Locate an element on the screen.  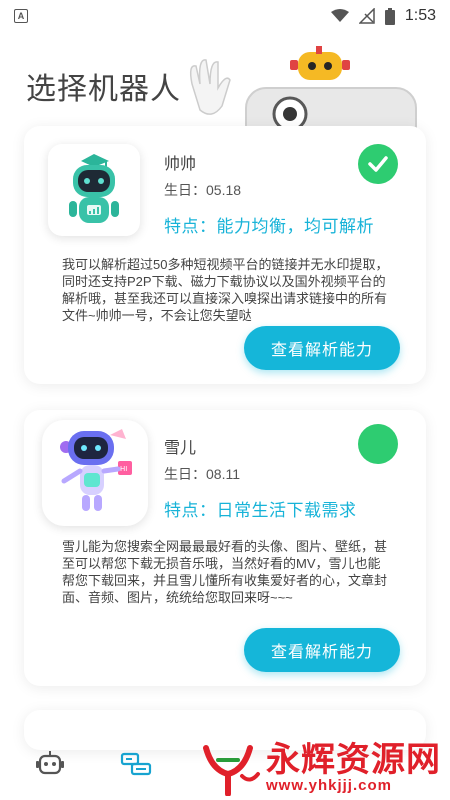
battery-icon is located at coordinates (389, 16).